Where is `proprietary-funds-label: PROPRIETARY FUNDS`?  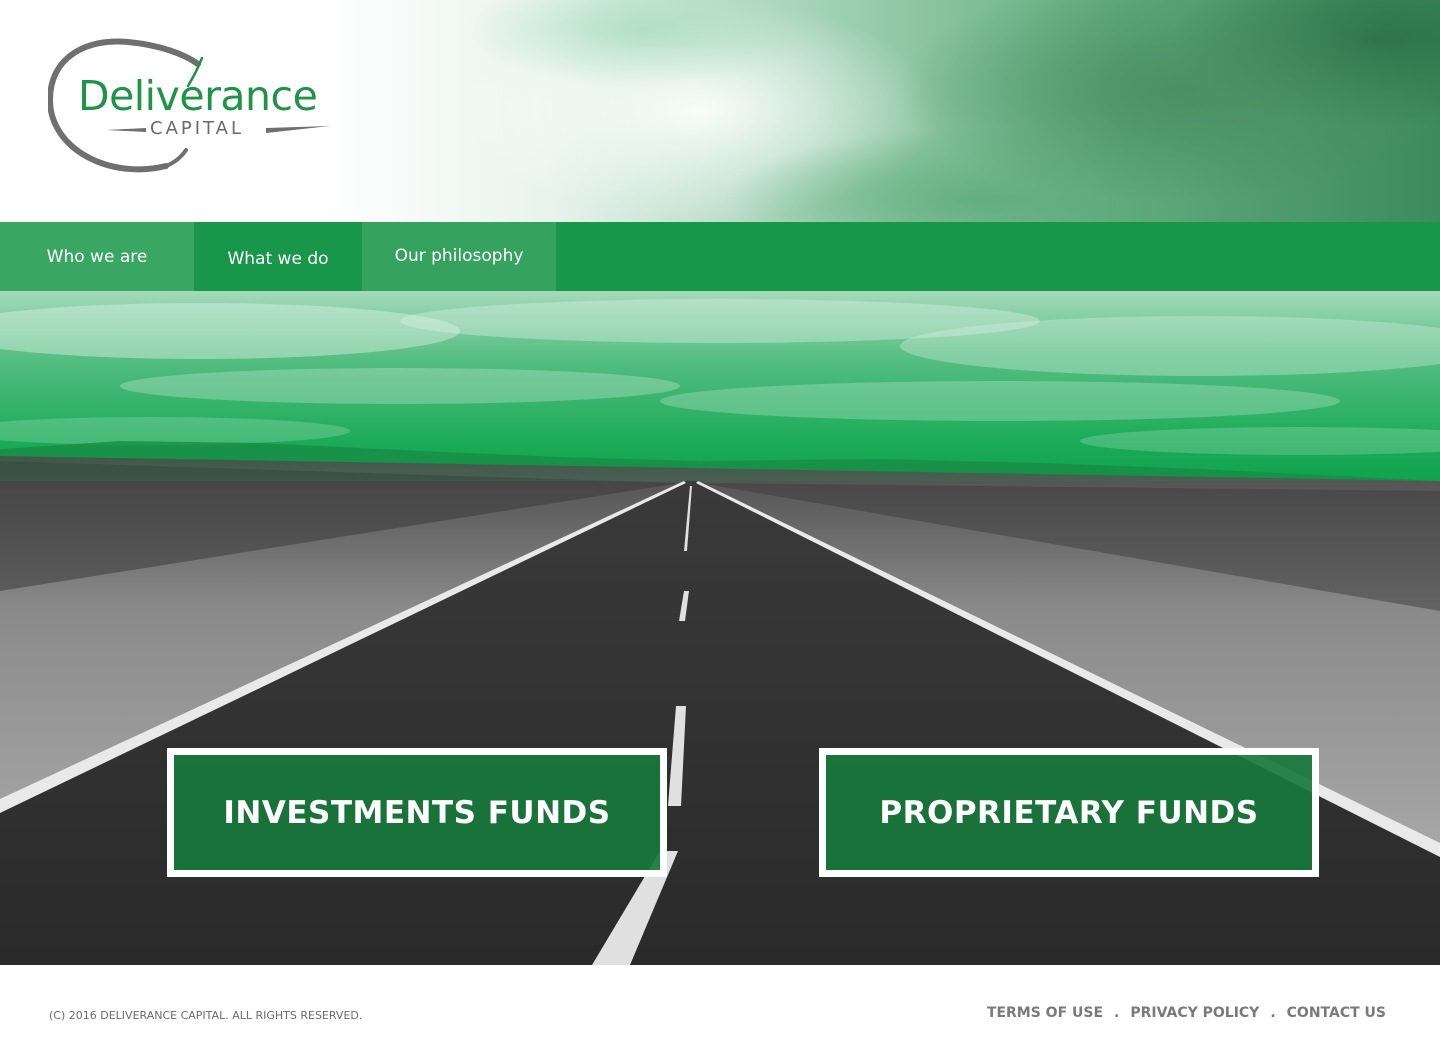 proprietary-funds-label: PROPRIETARY FUNDS is located at coordinates (1069, 812).